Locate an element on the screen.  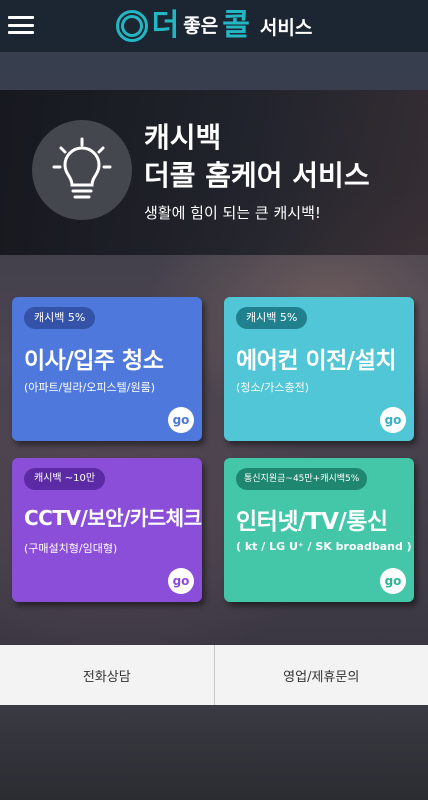
bottom-action-bar: 전화상담 영업/제휴문의 is located at coordinates (214, 675).